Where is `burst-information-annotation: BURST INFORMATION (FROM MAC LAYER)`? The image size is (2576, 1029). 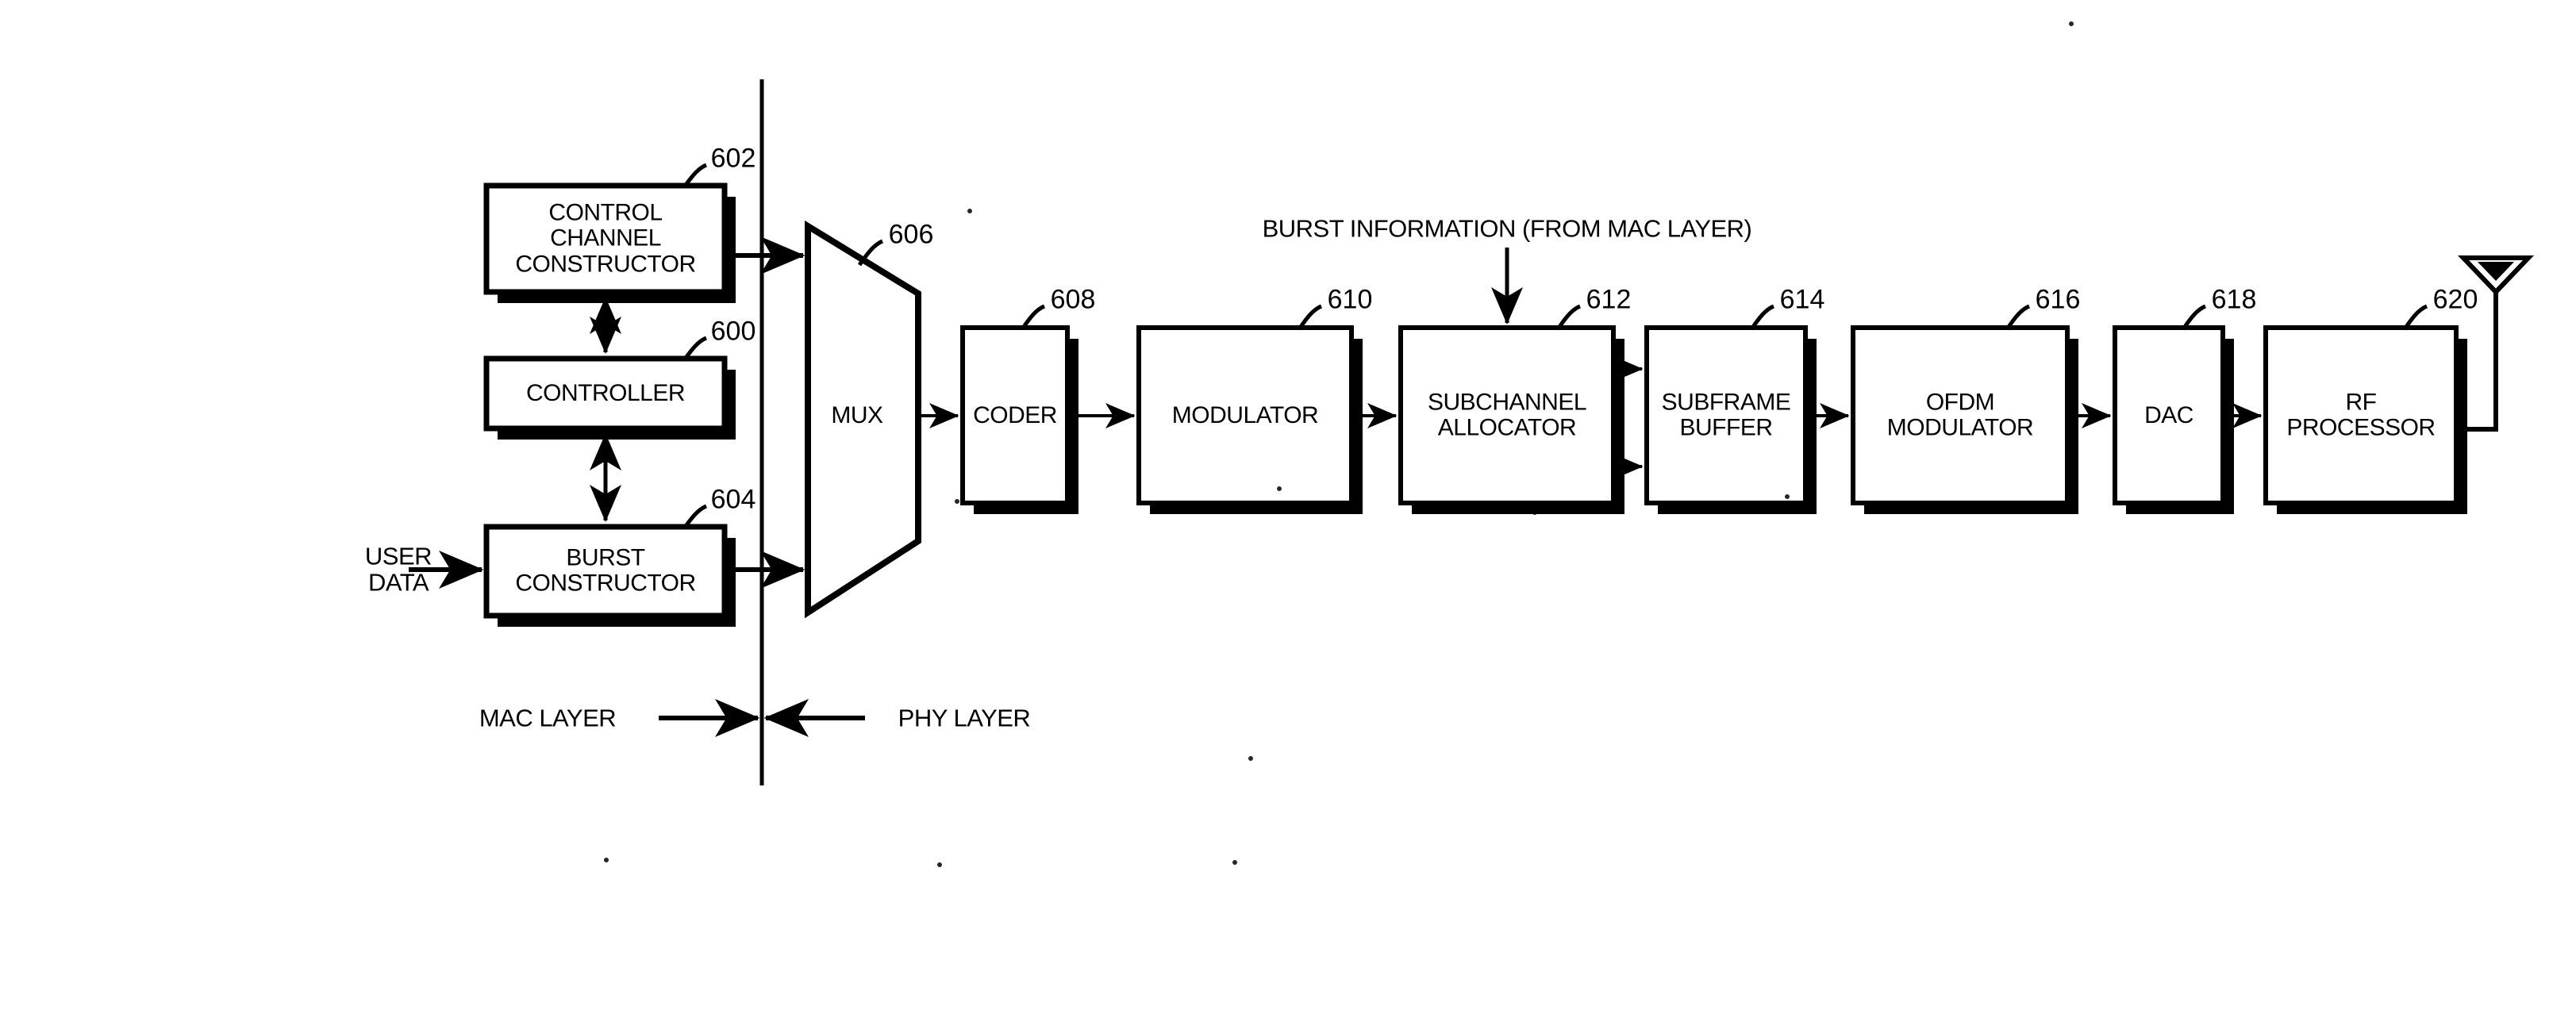 burst-information-annotation: BURST INFORMATION (FROM MAC LAYER) is located at coordinates (1507, 228).